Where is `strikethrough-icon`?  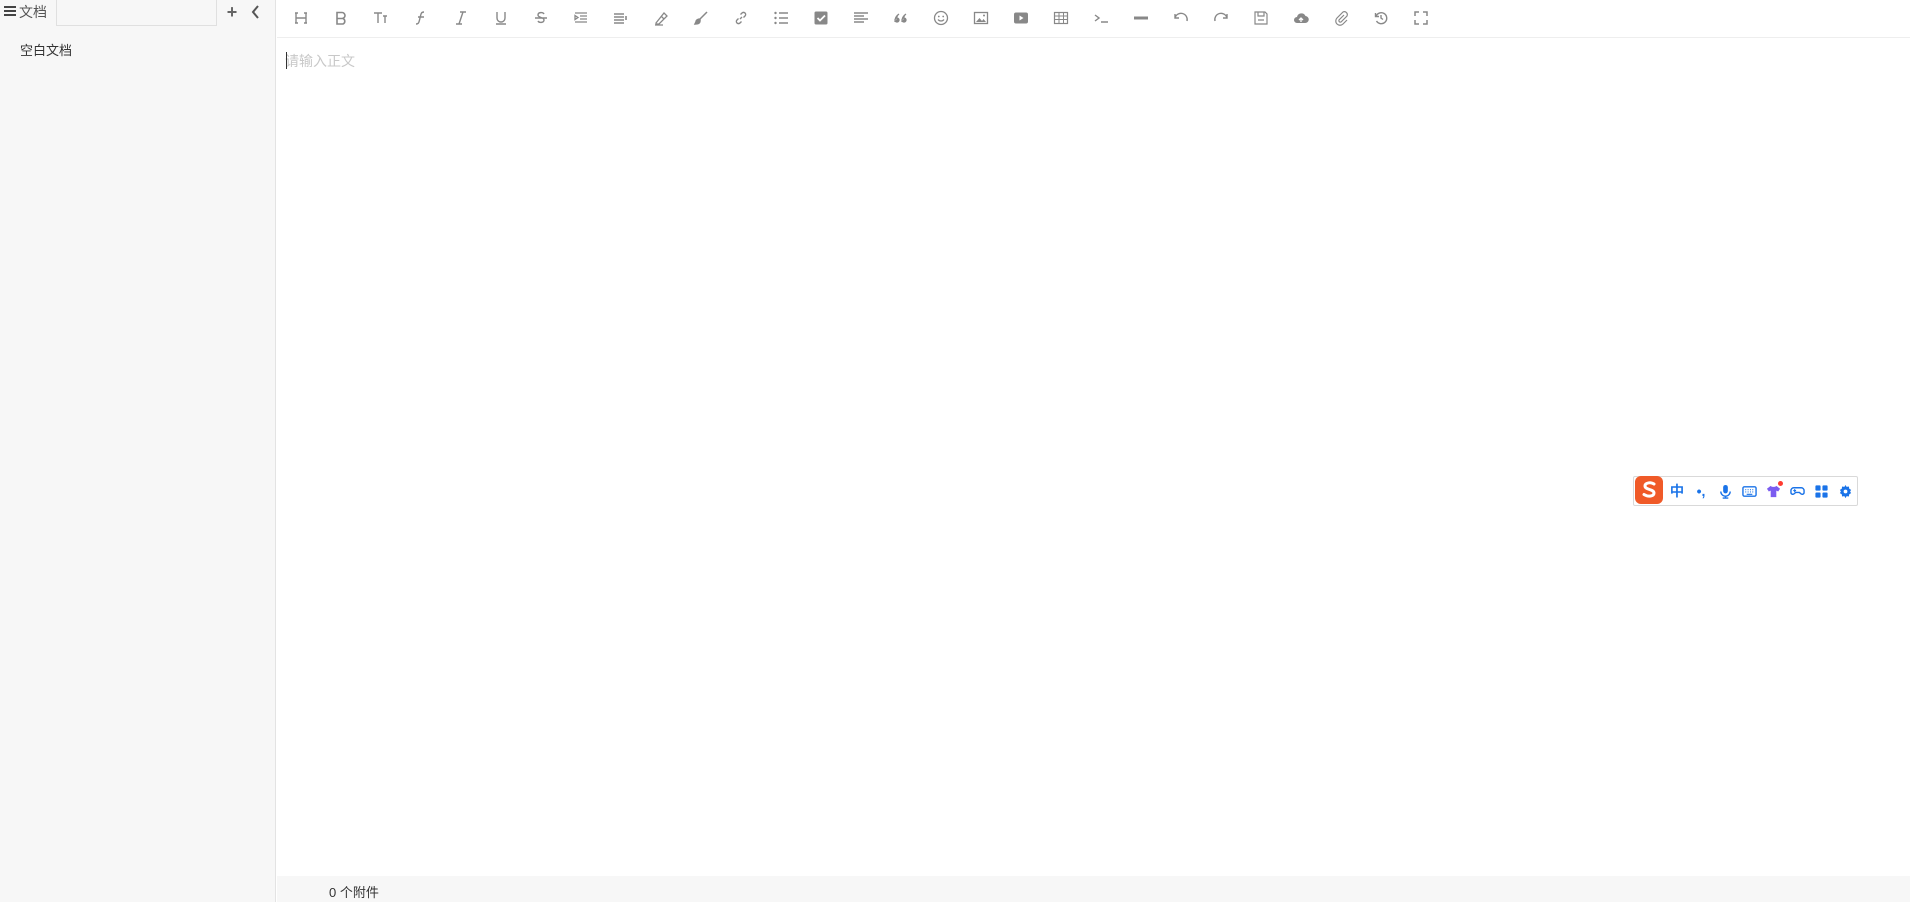
strikethrough-icon is located at coordinates (541, 17).